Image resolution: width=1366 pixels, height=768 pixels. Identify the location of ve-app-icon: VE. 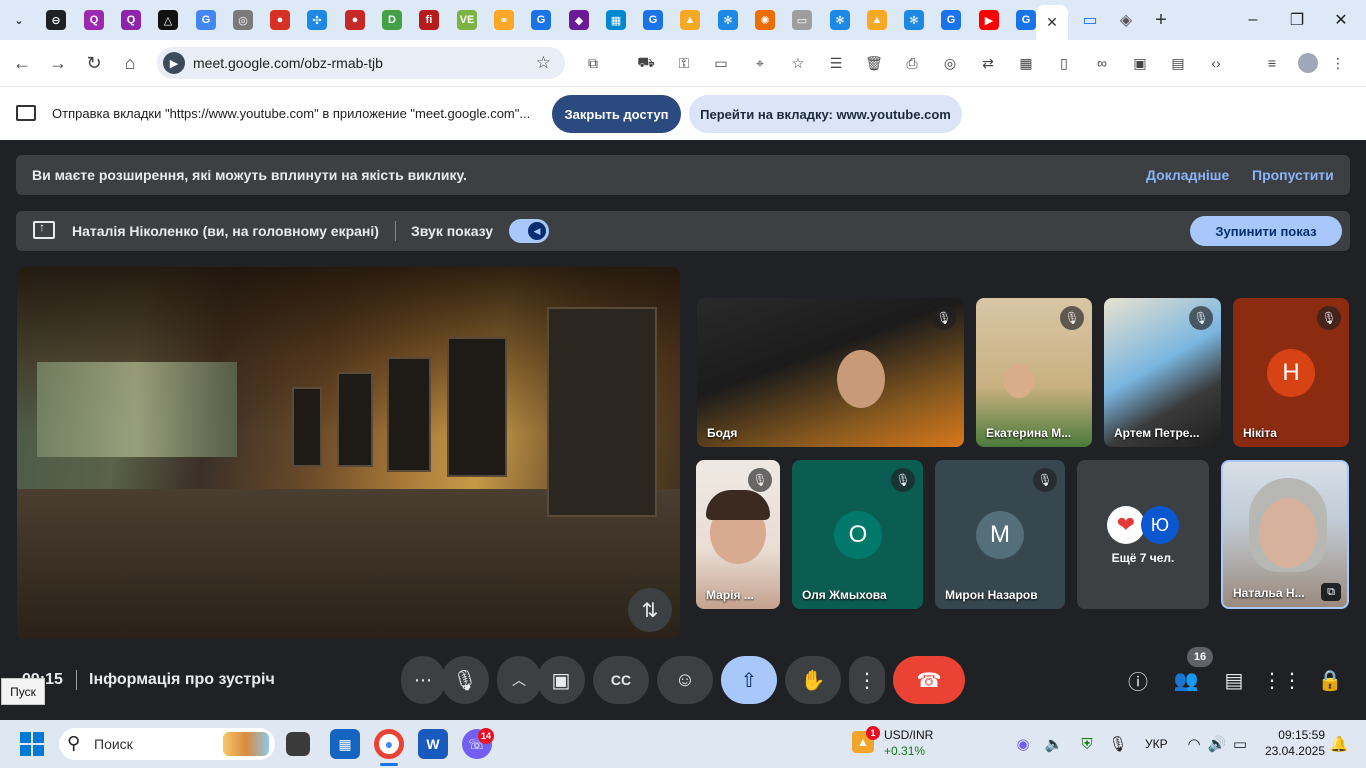
(467, 20).